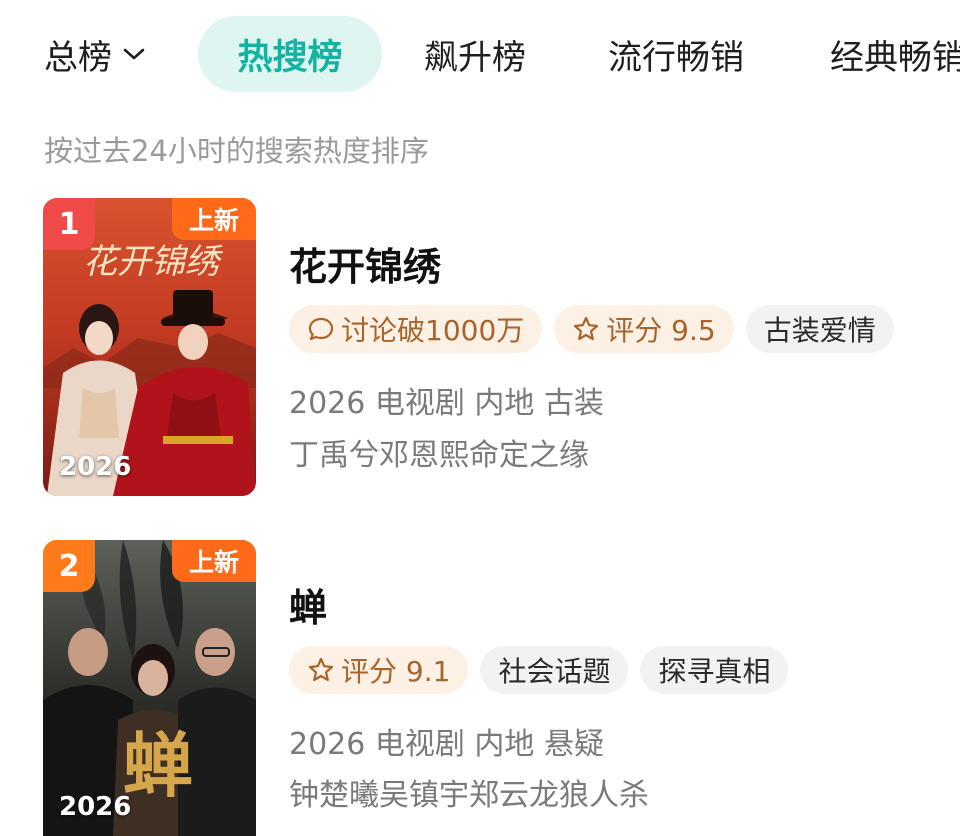 This screenshot has width=960, height=836. I want to click on rank-badge: 2, so click(69, 566).